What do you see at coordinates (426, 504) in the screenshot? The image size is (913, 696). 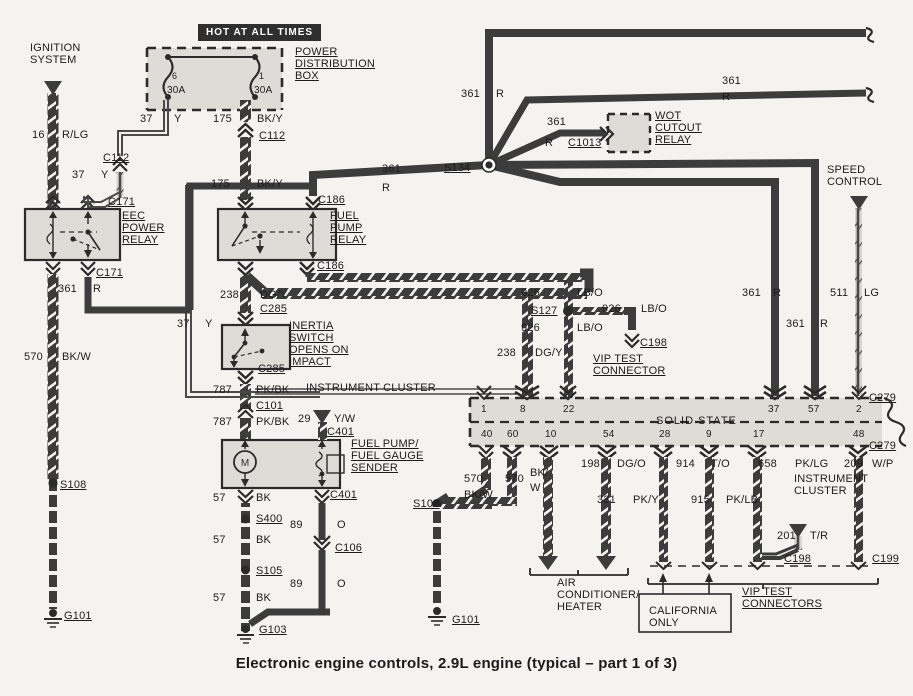 I see `splice-label-s108-right: S108` at bounding box center [426, 504].